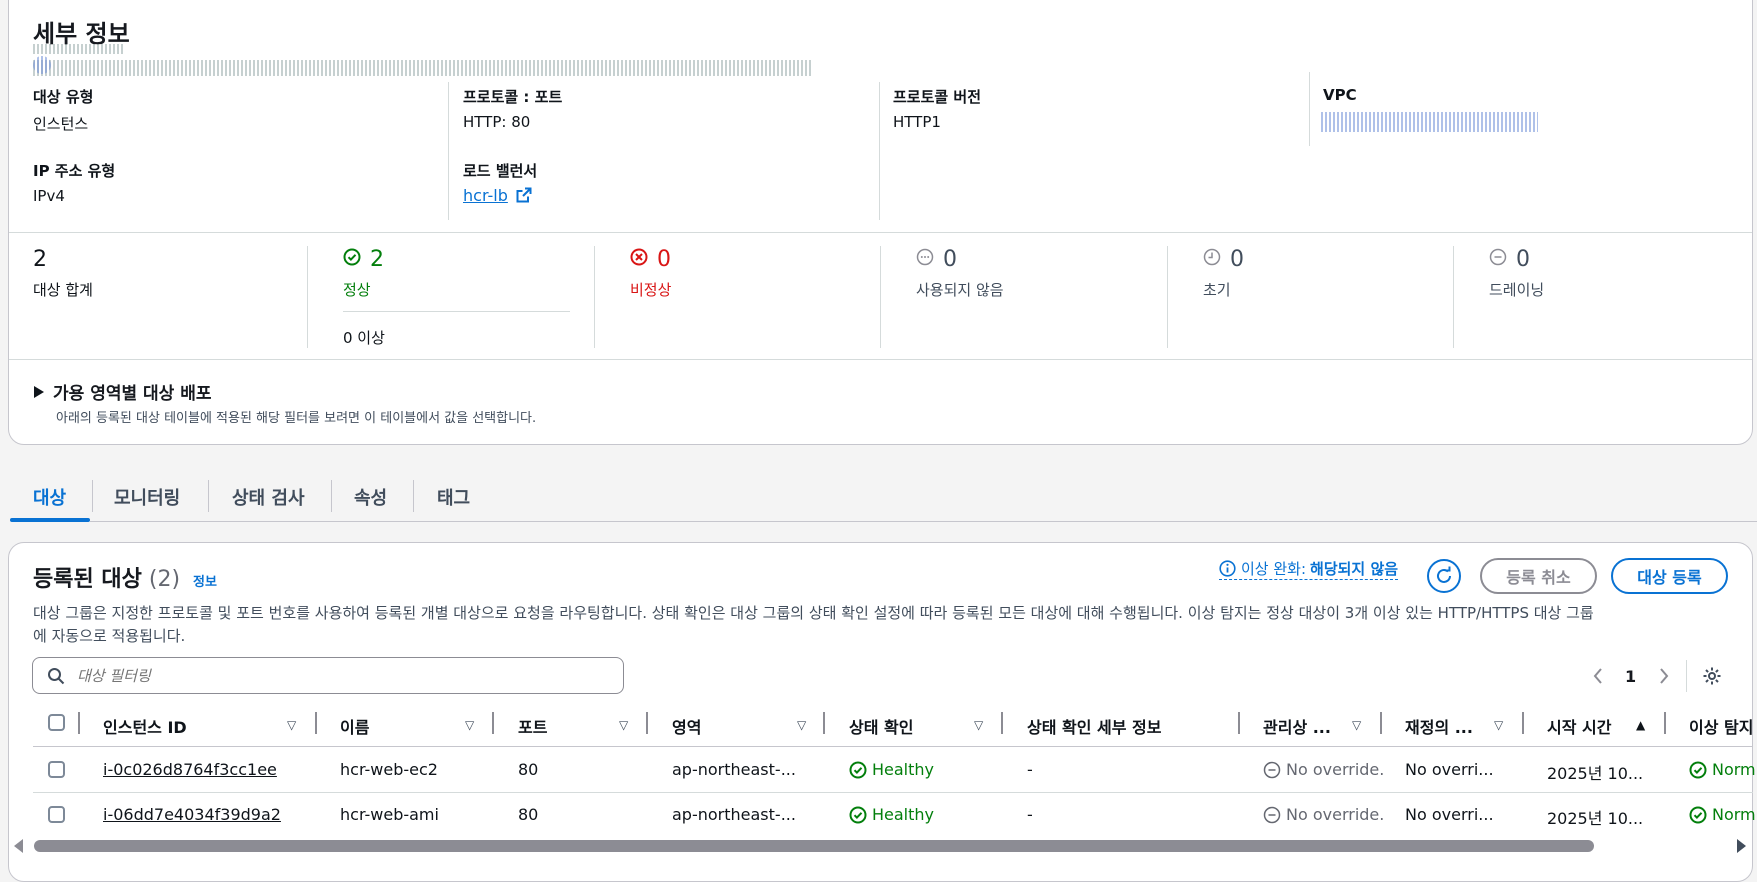 This screenshot has width=1757, height=882. I want to click on row-admin-override: No override., so click(1335, 769).